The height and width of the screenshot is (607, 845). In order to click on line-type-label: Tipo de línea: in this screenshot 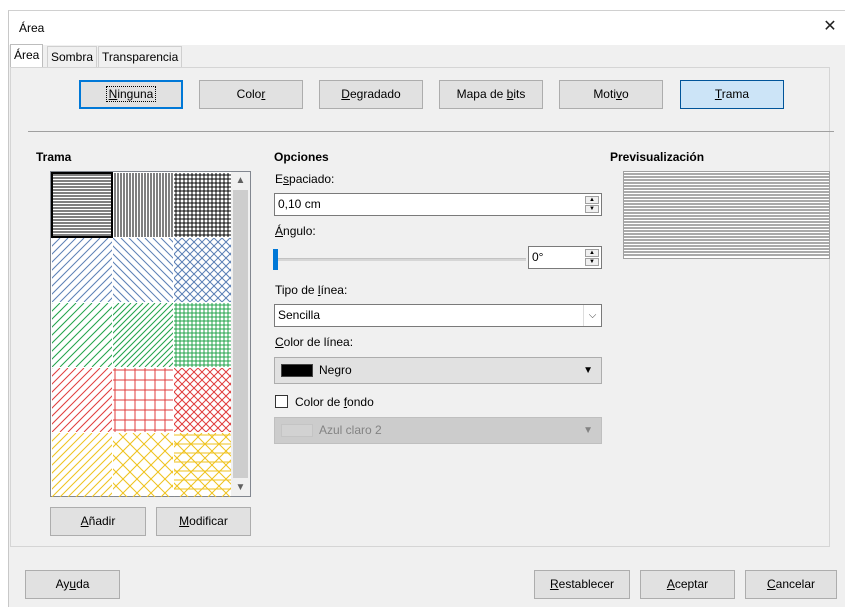, I will do `click(311, 290)`.